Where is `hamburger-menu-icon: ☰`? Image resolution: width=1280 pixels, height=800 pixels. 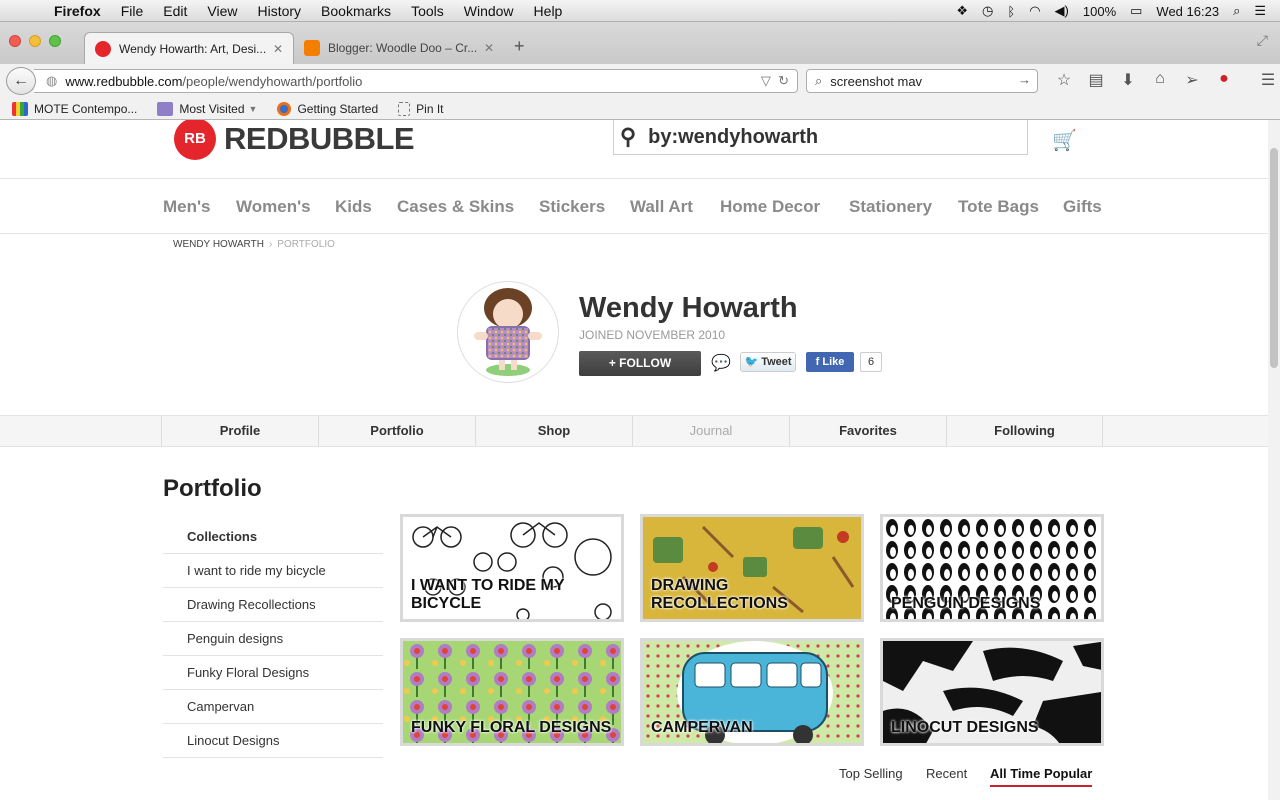 hamburger-menu-icon: ☰ is located at coordinates (1266, 80).